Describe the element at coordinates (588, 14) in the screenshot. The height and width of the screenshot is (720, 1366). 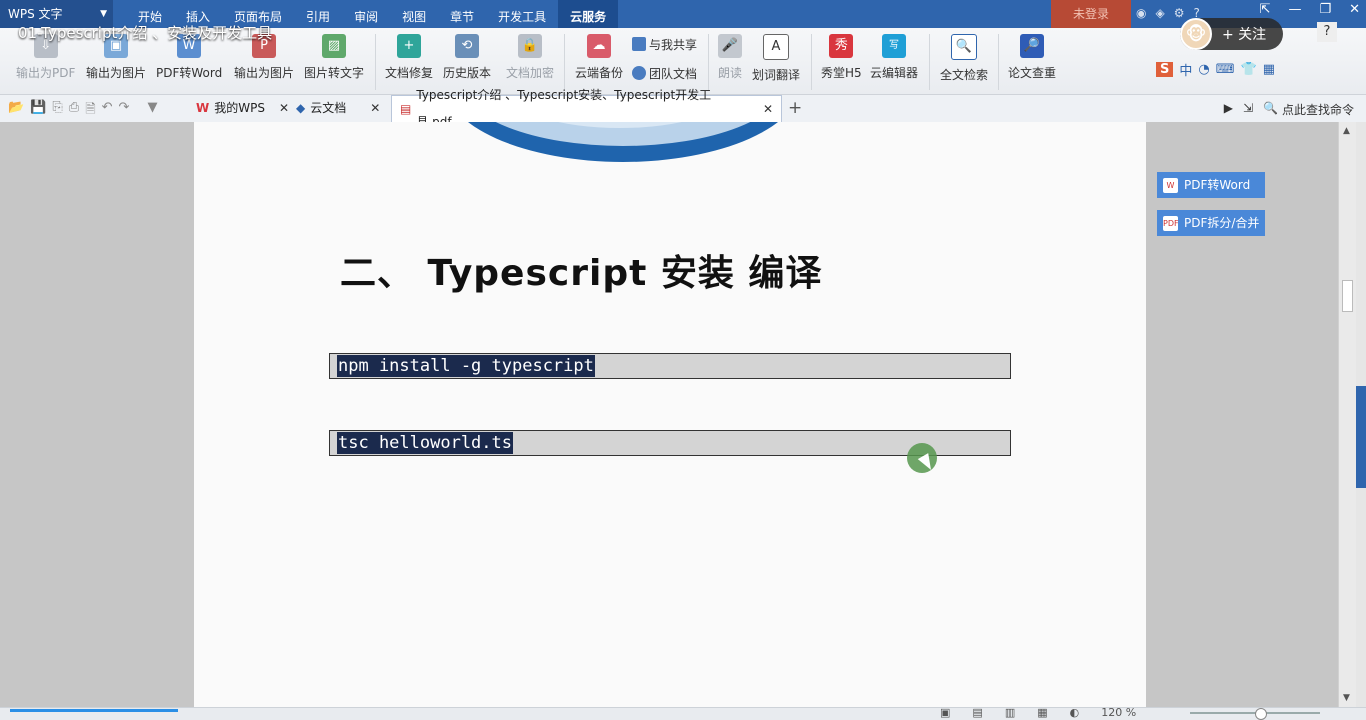
I see `menu-cloud-service: 云服务` at that location.